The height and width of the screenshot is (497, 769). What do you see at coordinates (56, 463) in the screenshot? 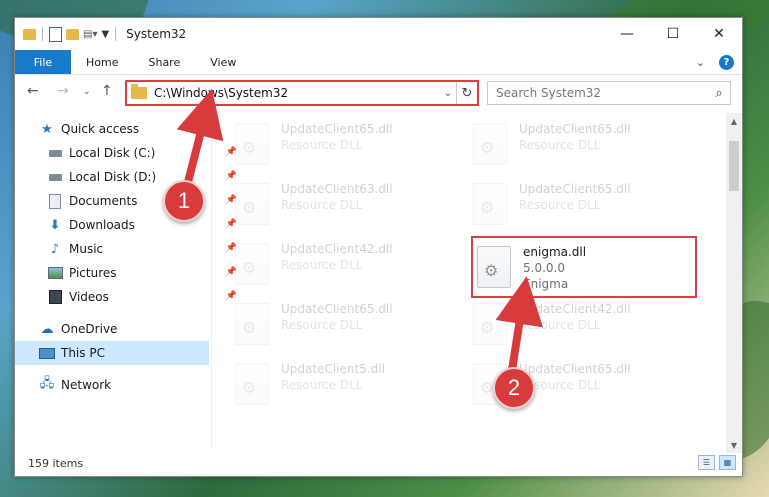
I see `item-count: 159 items` at bounding box center [56, 463].